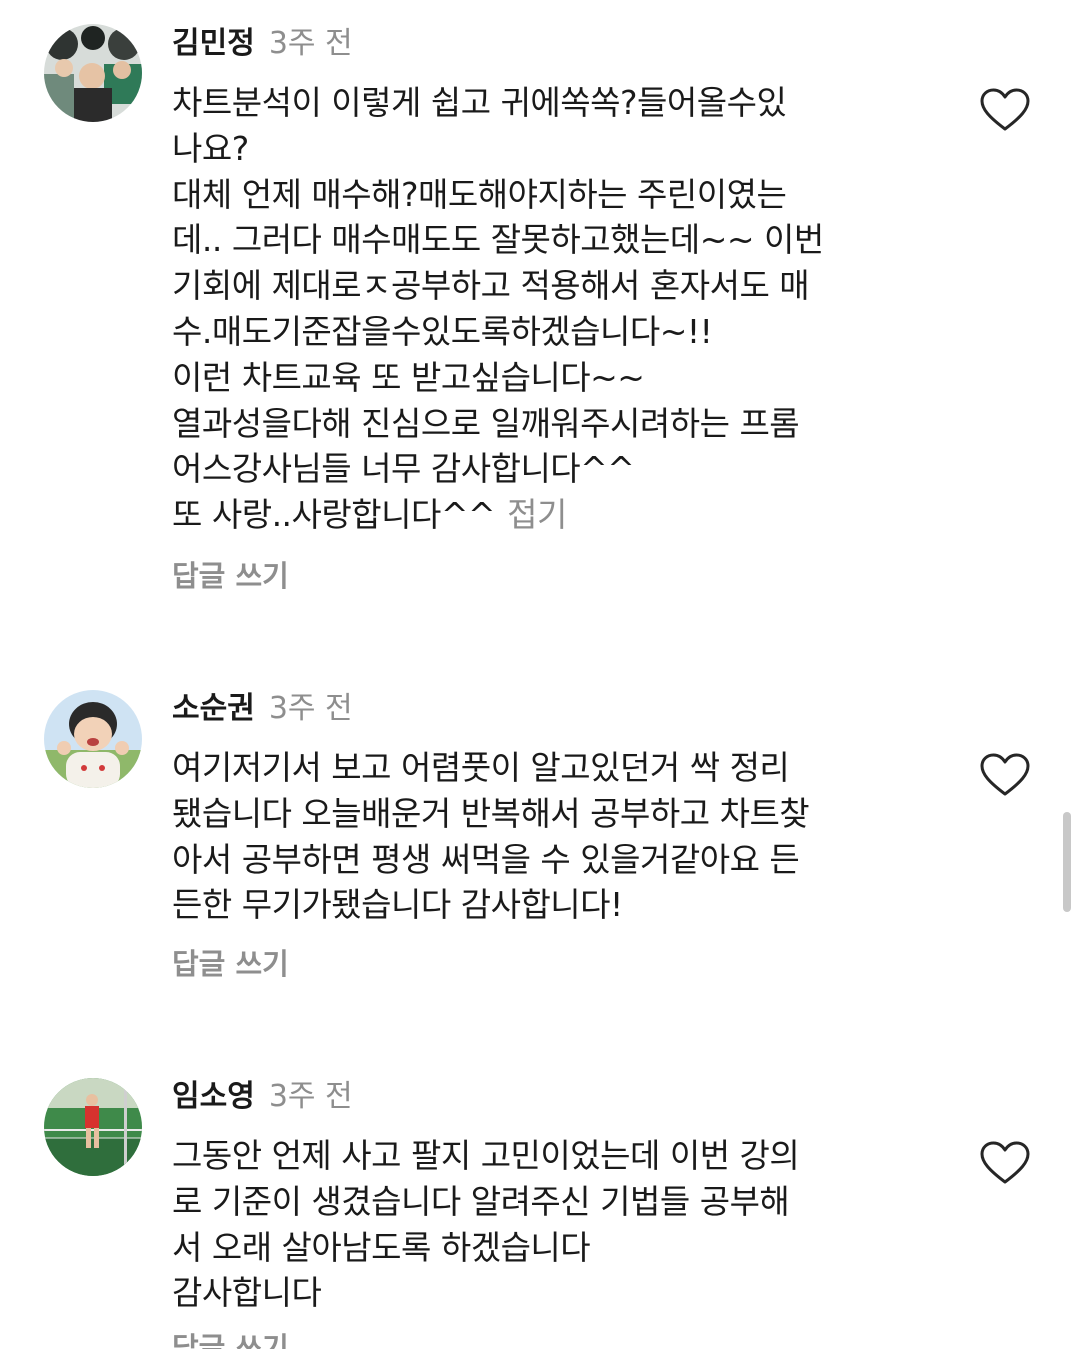 The image size is (1080, 1349). What do you see at coordinates (498, 240) in the screenshot?
I see `comment-line: 데.. 그러다 매수매도도 잘못하고했는데~~ 이번` at bounding box center [498, 240].